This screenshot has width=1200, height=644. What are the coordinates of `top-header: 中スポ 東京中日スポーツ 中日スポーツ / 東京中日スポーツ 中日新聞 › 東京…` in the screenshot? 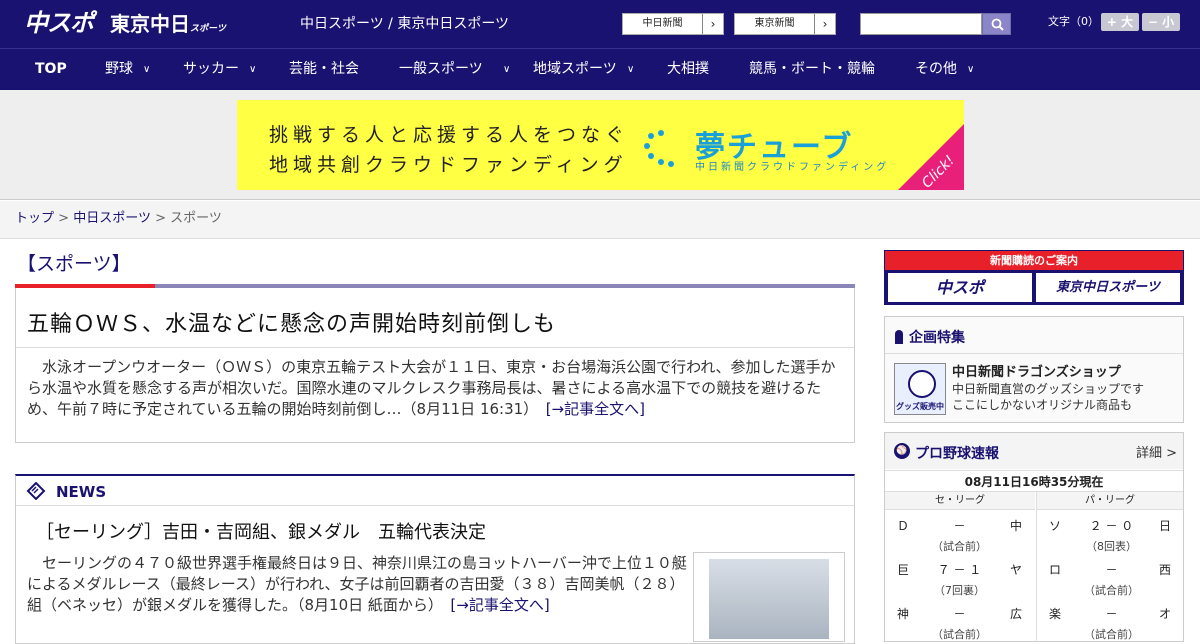 It's located at (600, 24).